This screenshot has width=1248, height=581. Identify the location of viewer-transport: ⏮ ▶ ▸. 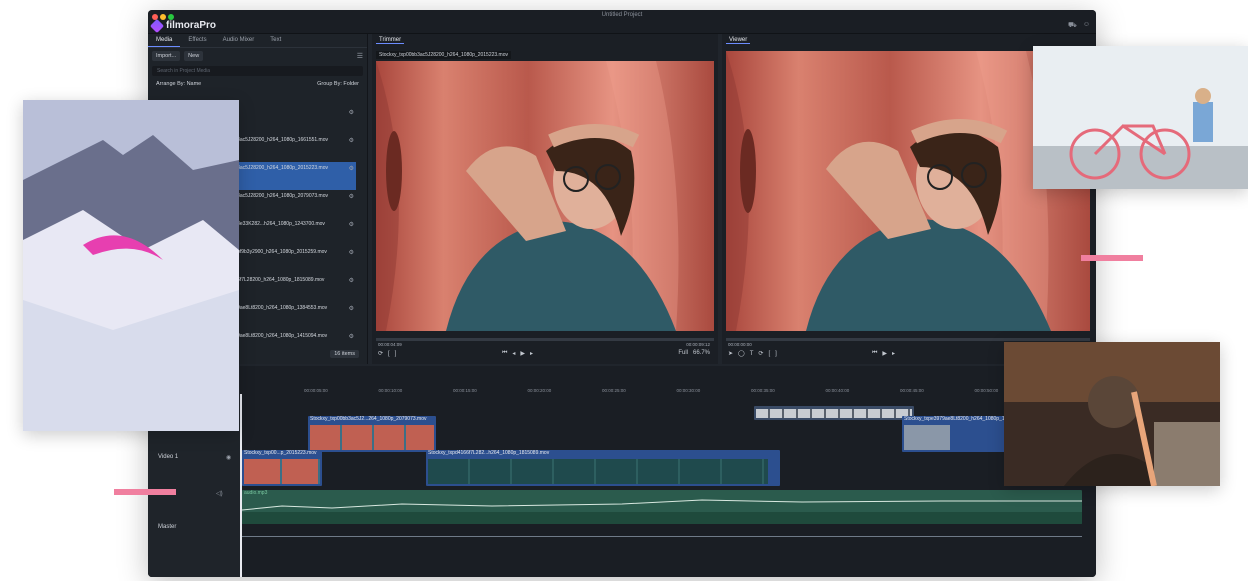
(883, 353).